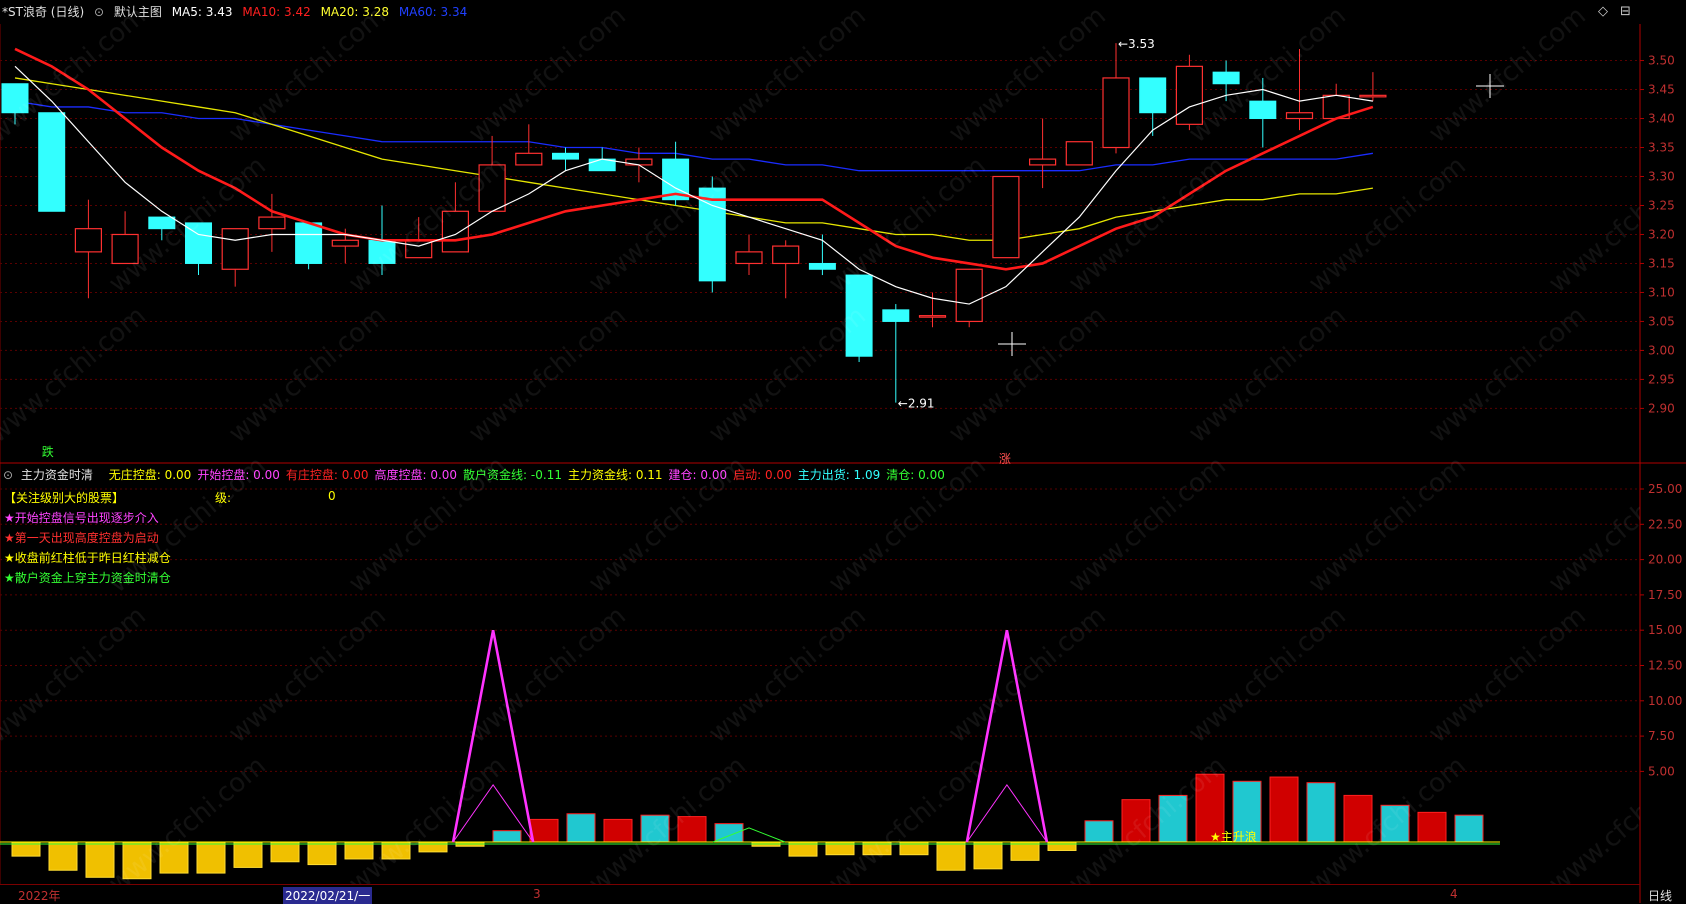 The image size is (1686, 904). What do you see at coordinates (8, 475) in the screenshot?
I see `indicator-toggle-icon: ⊙` at bounding box center [8, 475].